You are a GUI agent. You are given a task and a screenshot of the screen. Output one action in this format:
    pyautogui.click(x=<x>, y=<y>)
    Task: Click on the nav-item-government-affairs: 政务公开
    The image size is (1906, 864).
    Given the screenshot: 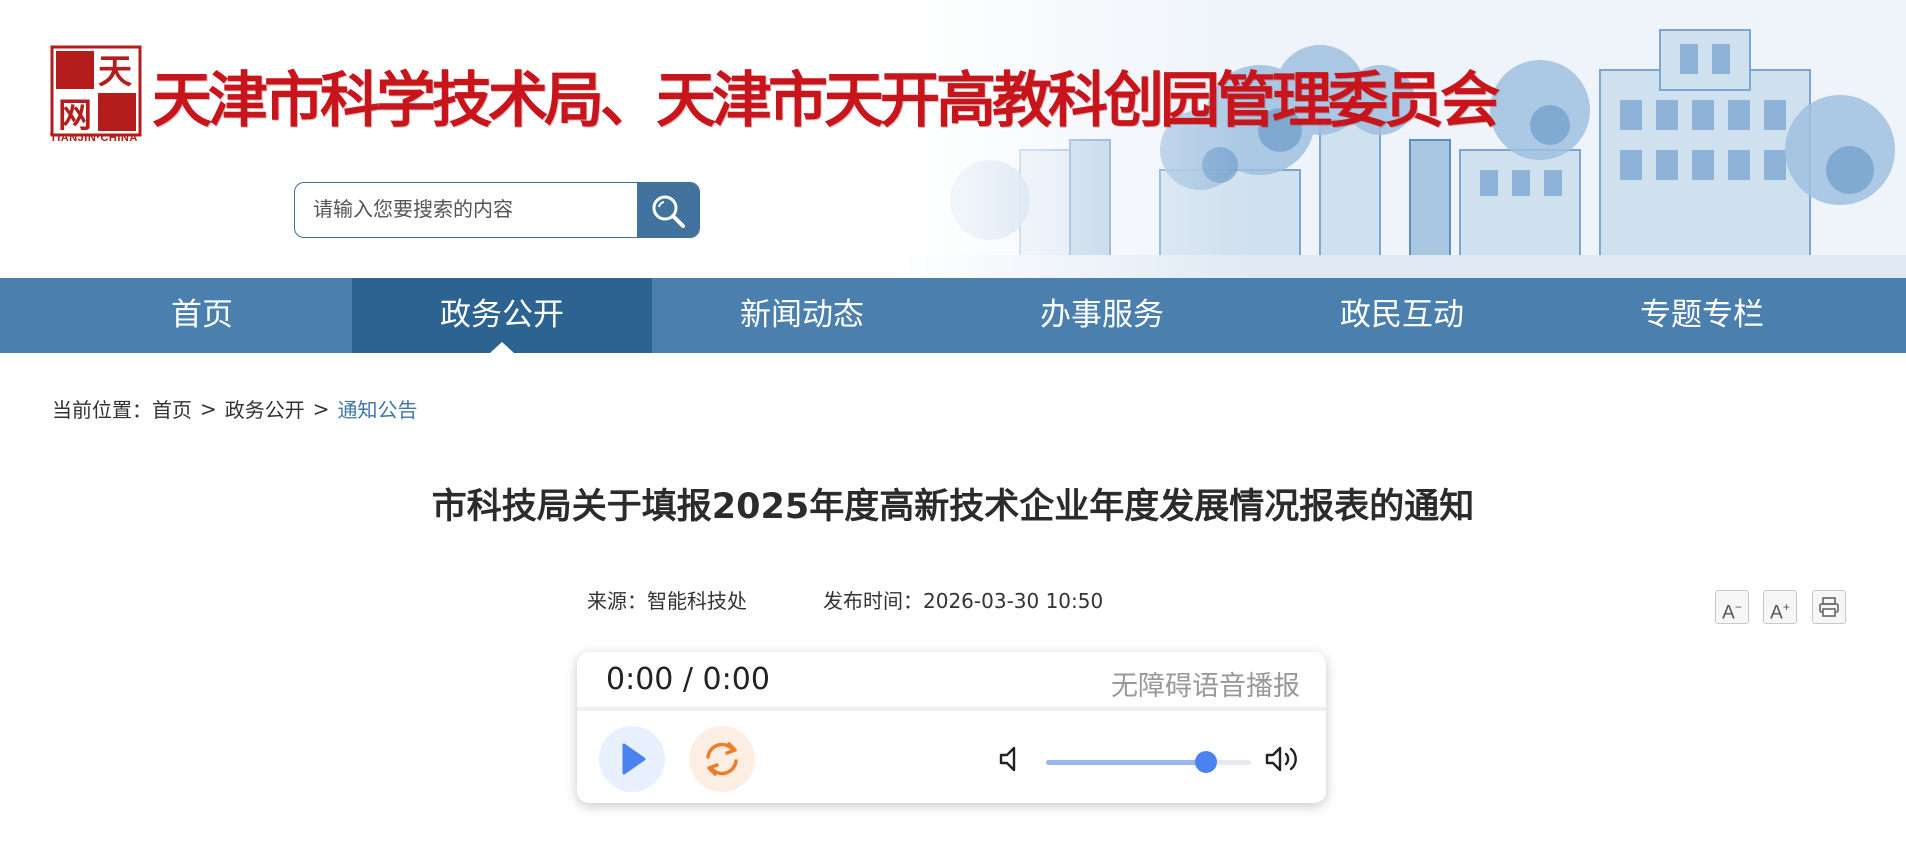 What is the action you would take?
    pyautogui.click(x=502, y=315)
    